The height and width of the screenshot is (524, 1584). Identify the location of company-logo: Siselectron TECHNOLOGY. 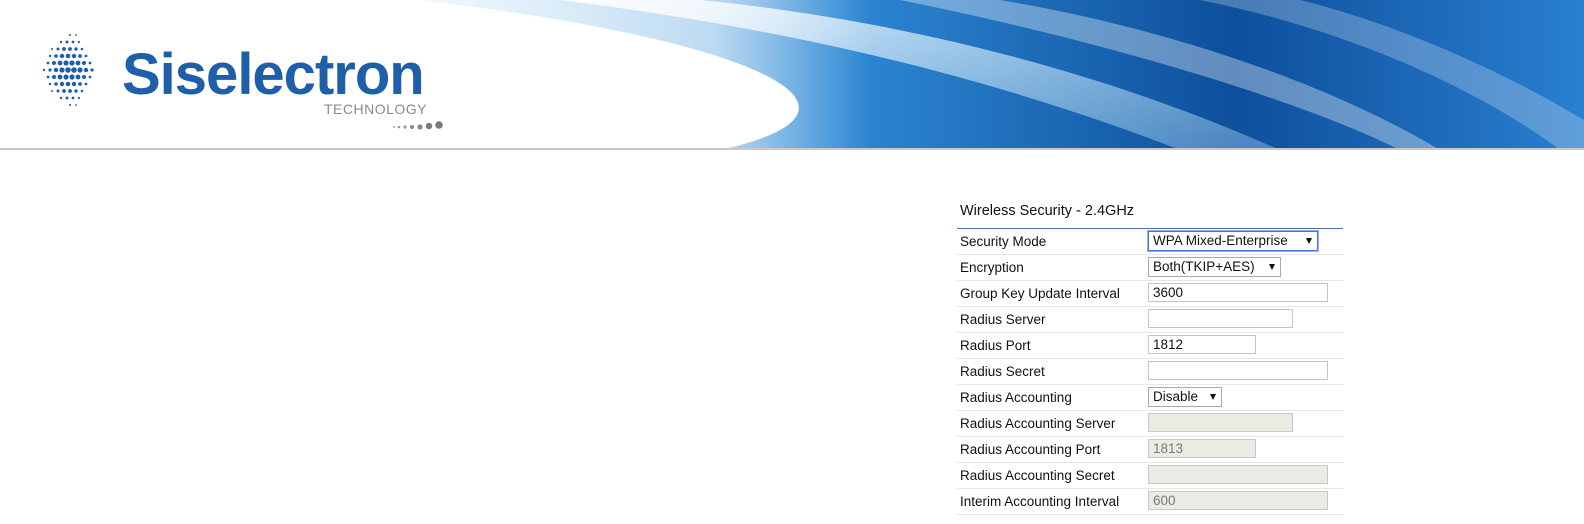
(242, 75).